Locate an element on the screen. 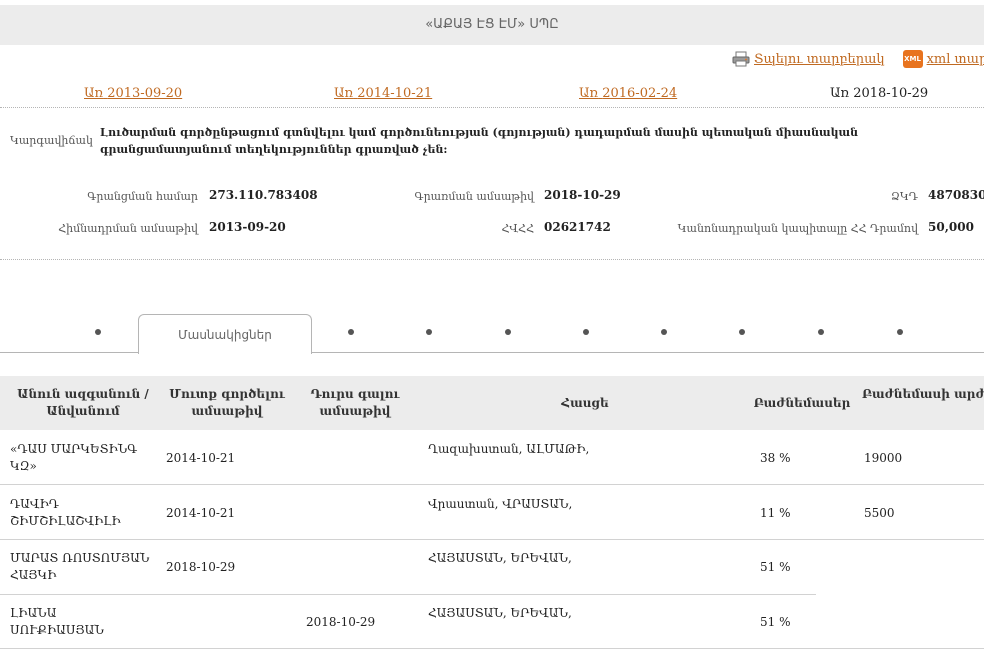 The width and height of the screenshot is (984, 652). header-share-value: Բաժնեմասի արժեքը ՀՀ Դրամով is located at coordinates (923, 394).